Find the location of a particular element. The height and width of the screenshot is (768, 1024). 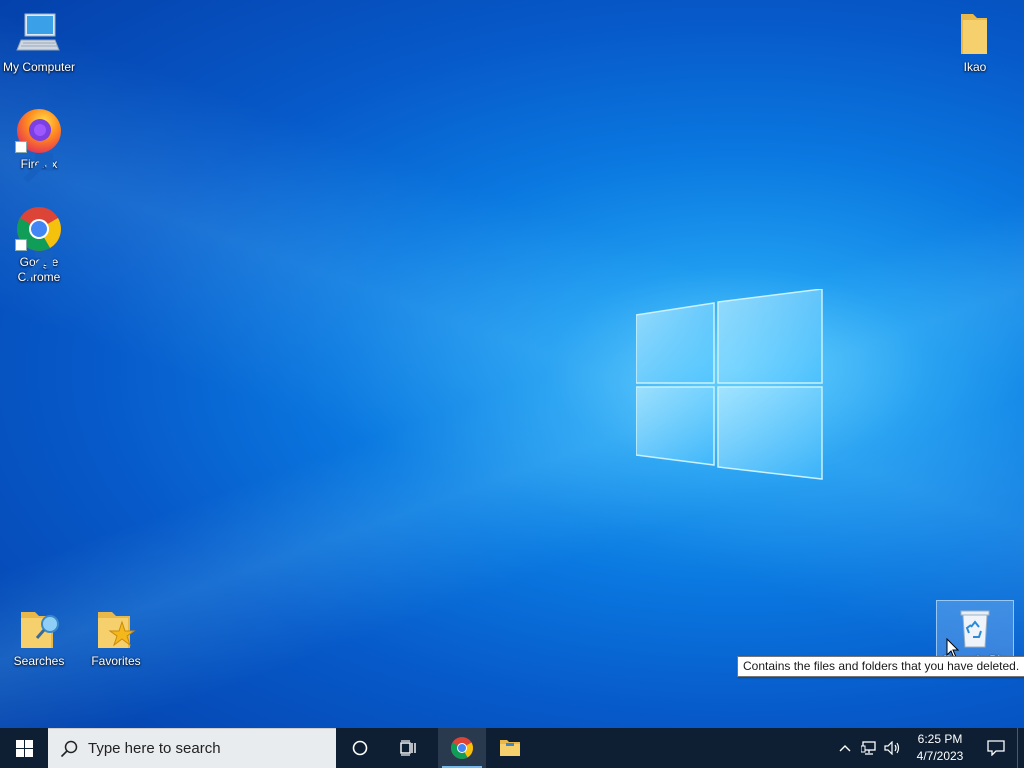

notification-icon is located at coordinates (996, 748).